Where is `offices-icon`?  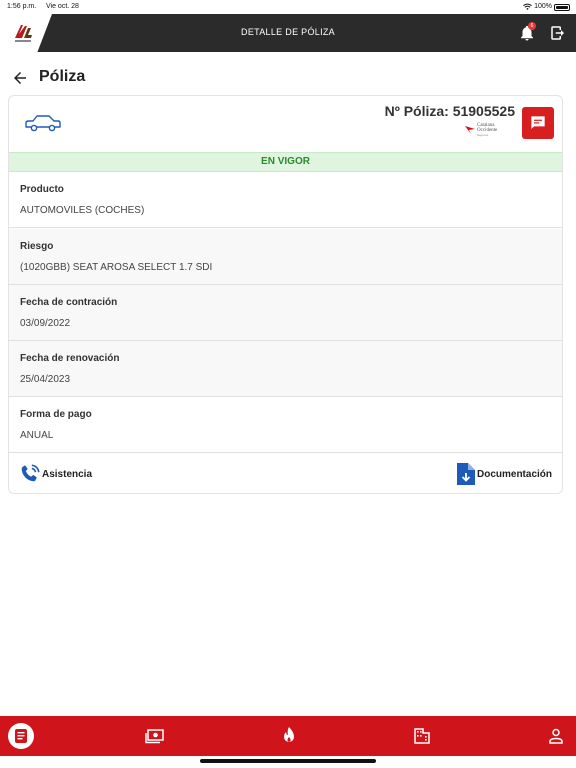 offices-icon is located at coordinates (422, 736).